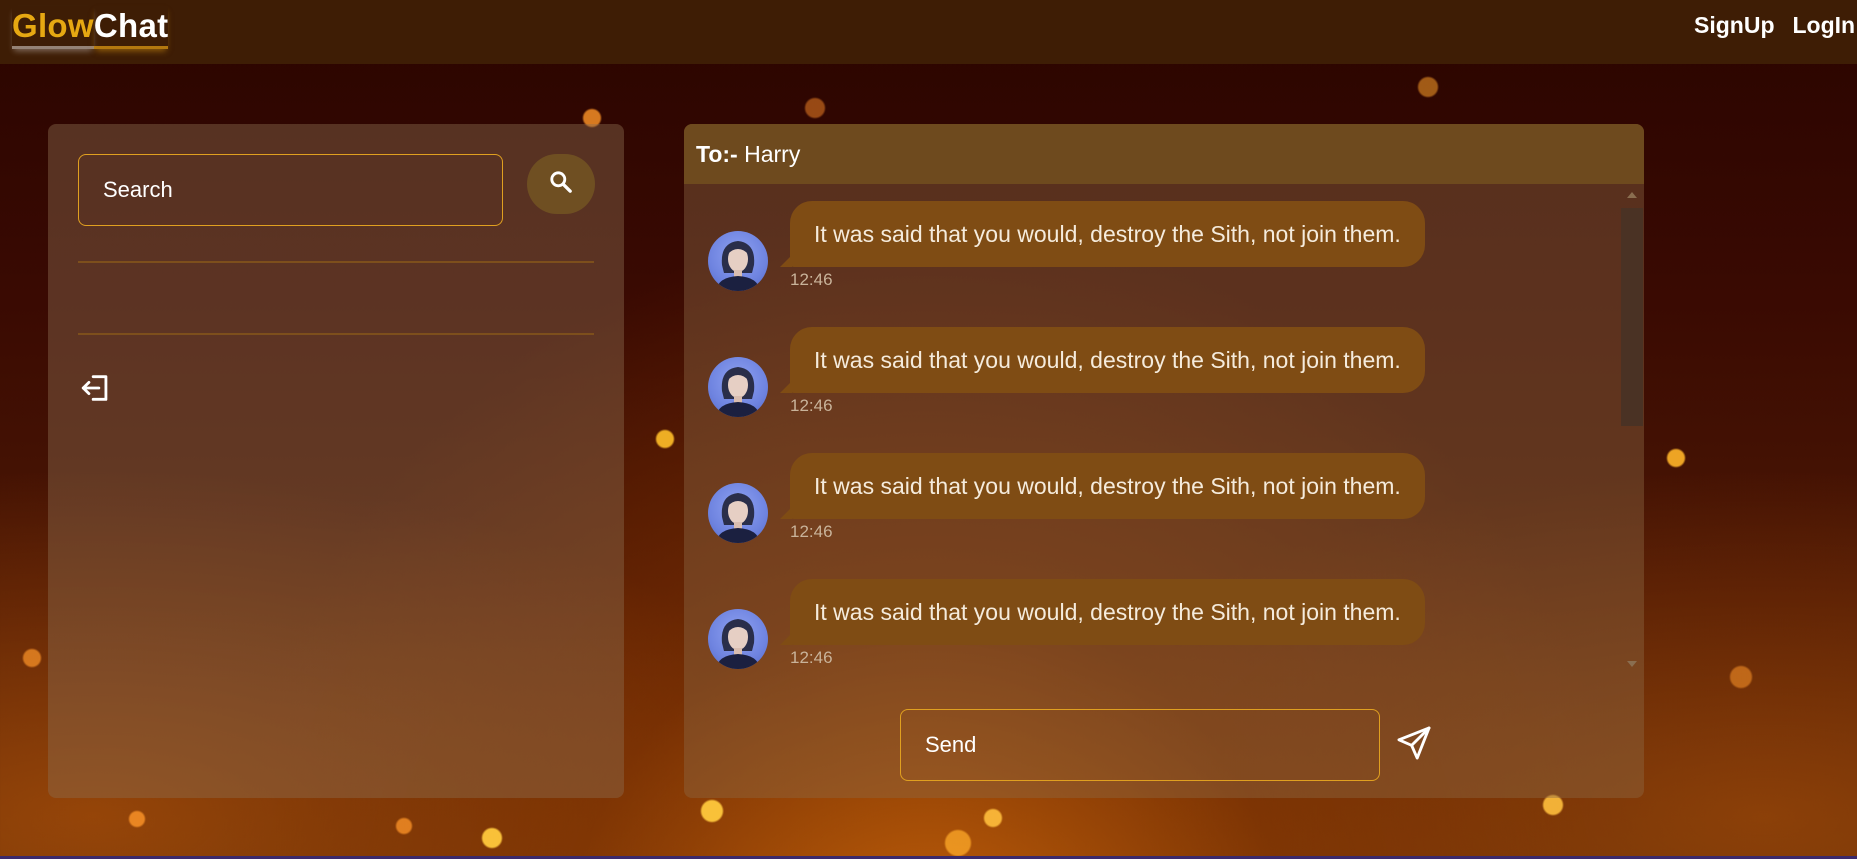  What do you see at coordinates (928, 32) in the screenshot?
I see `navbar: GlowChat SignUp LogIn` at bounding box center [928, 32].